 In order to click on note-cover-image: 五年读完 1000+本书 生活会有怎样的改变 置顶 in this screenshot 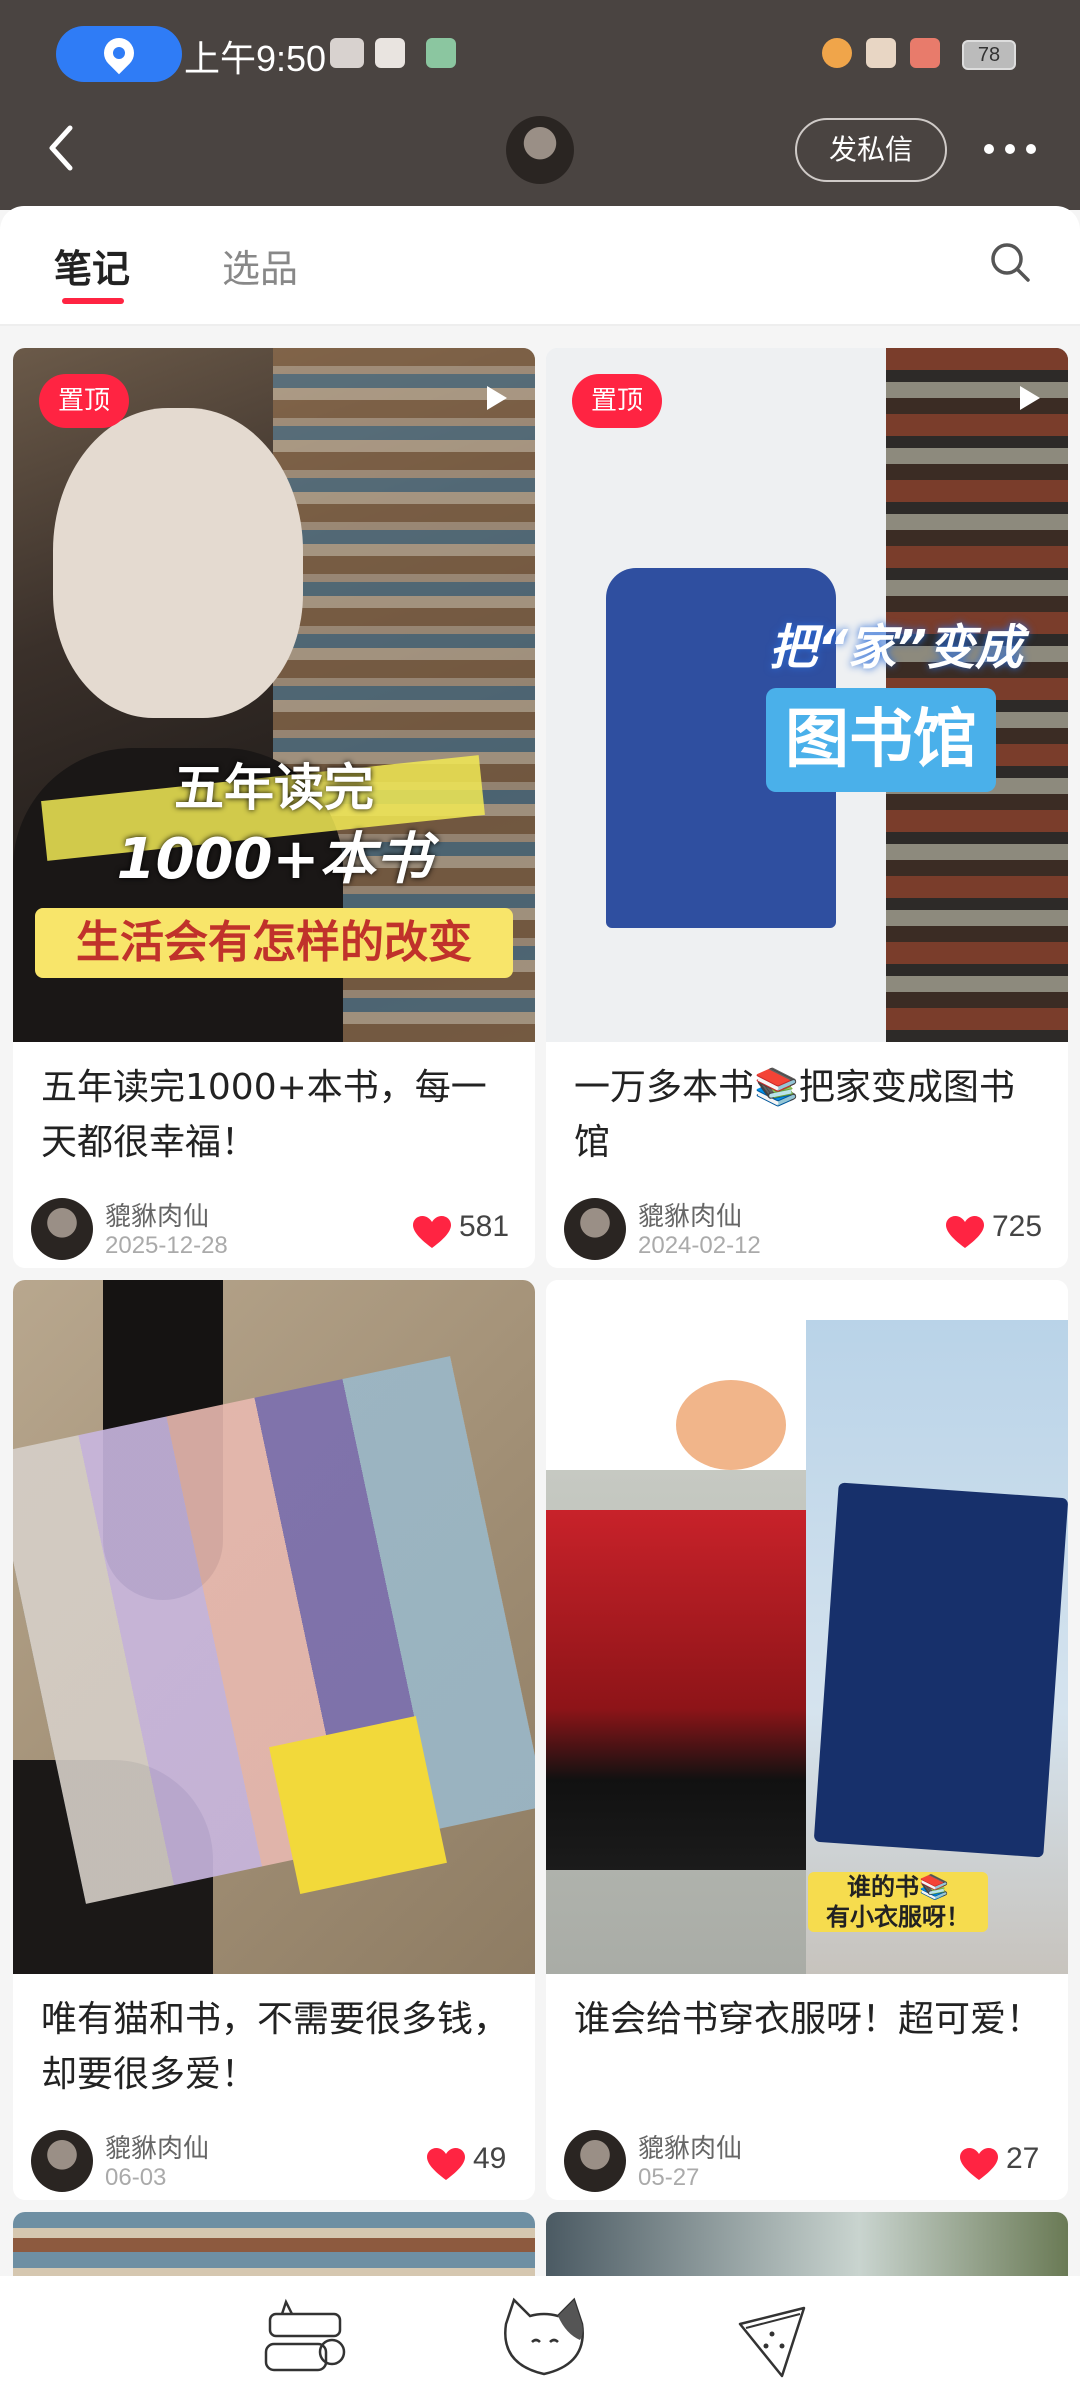, I will do `click(274, 695)`.